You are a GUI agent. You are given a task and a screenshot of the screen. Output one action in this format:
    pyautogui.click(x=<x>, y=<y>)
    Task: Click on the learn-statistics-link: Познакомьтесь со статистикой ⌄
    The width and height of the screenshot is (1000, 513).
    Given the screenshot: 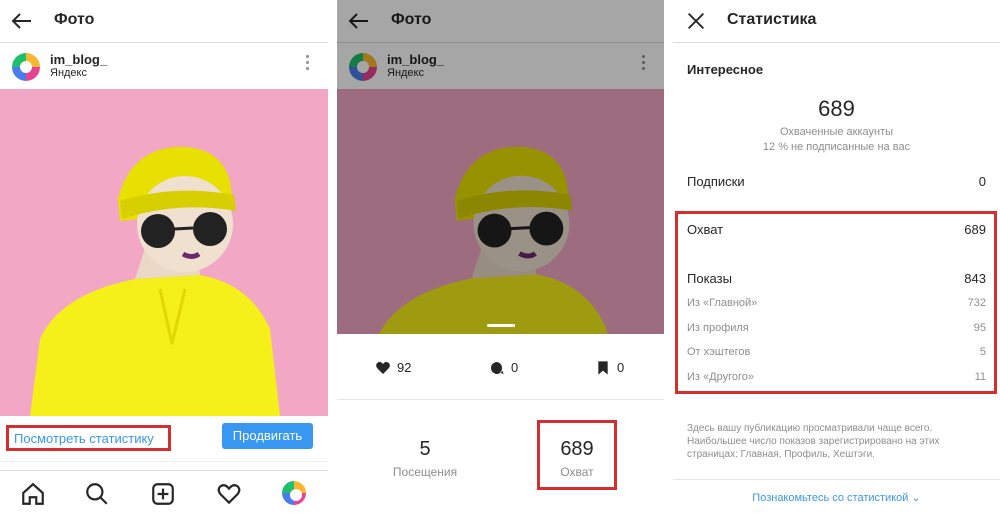 What is the action you would take?
    pyautogui.click(x=836, y=496)
    